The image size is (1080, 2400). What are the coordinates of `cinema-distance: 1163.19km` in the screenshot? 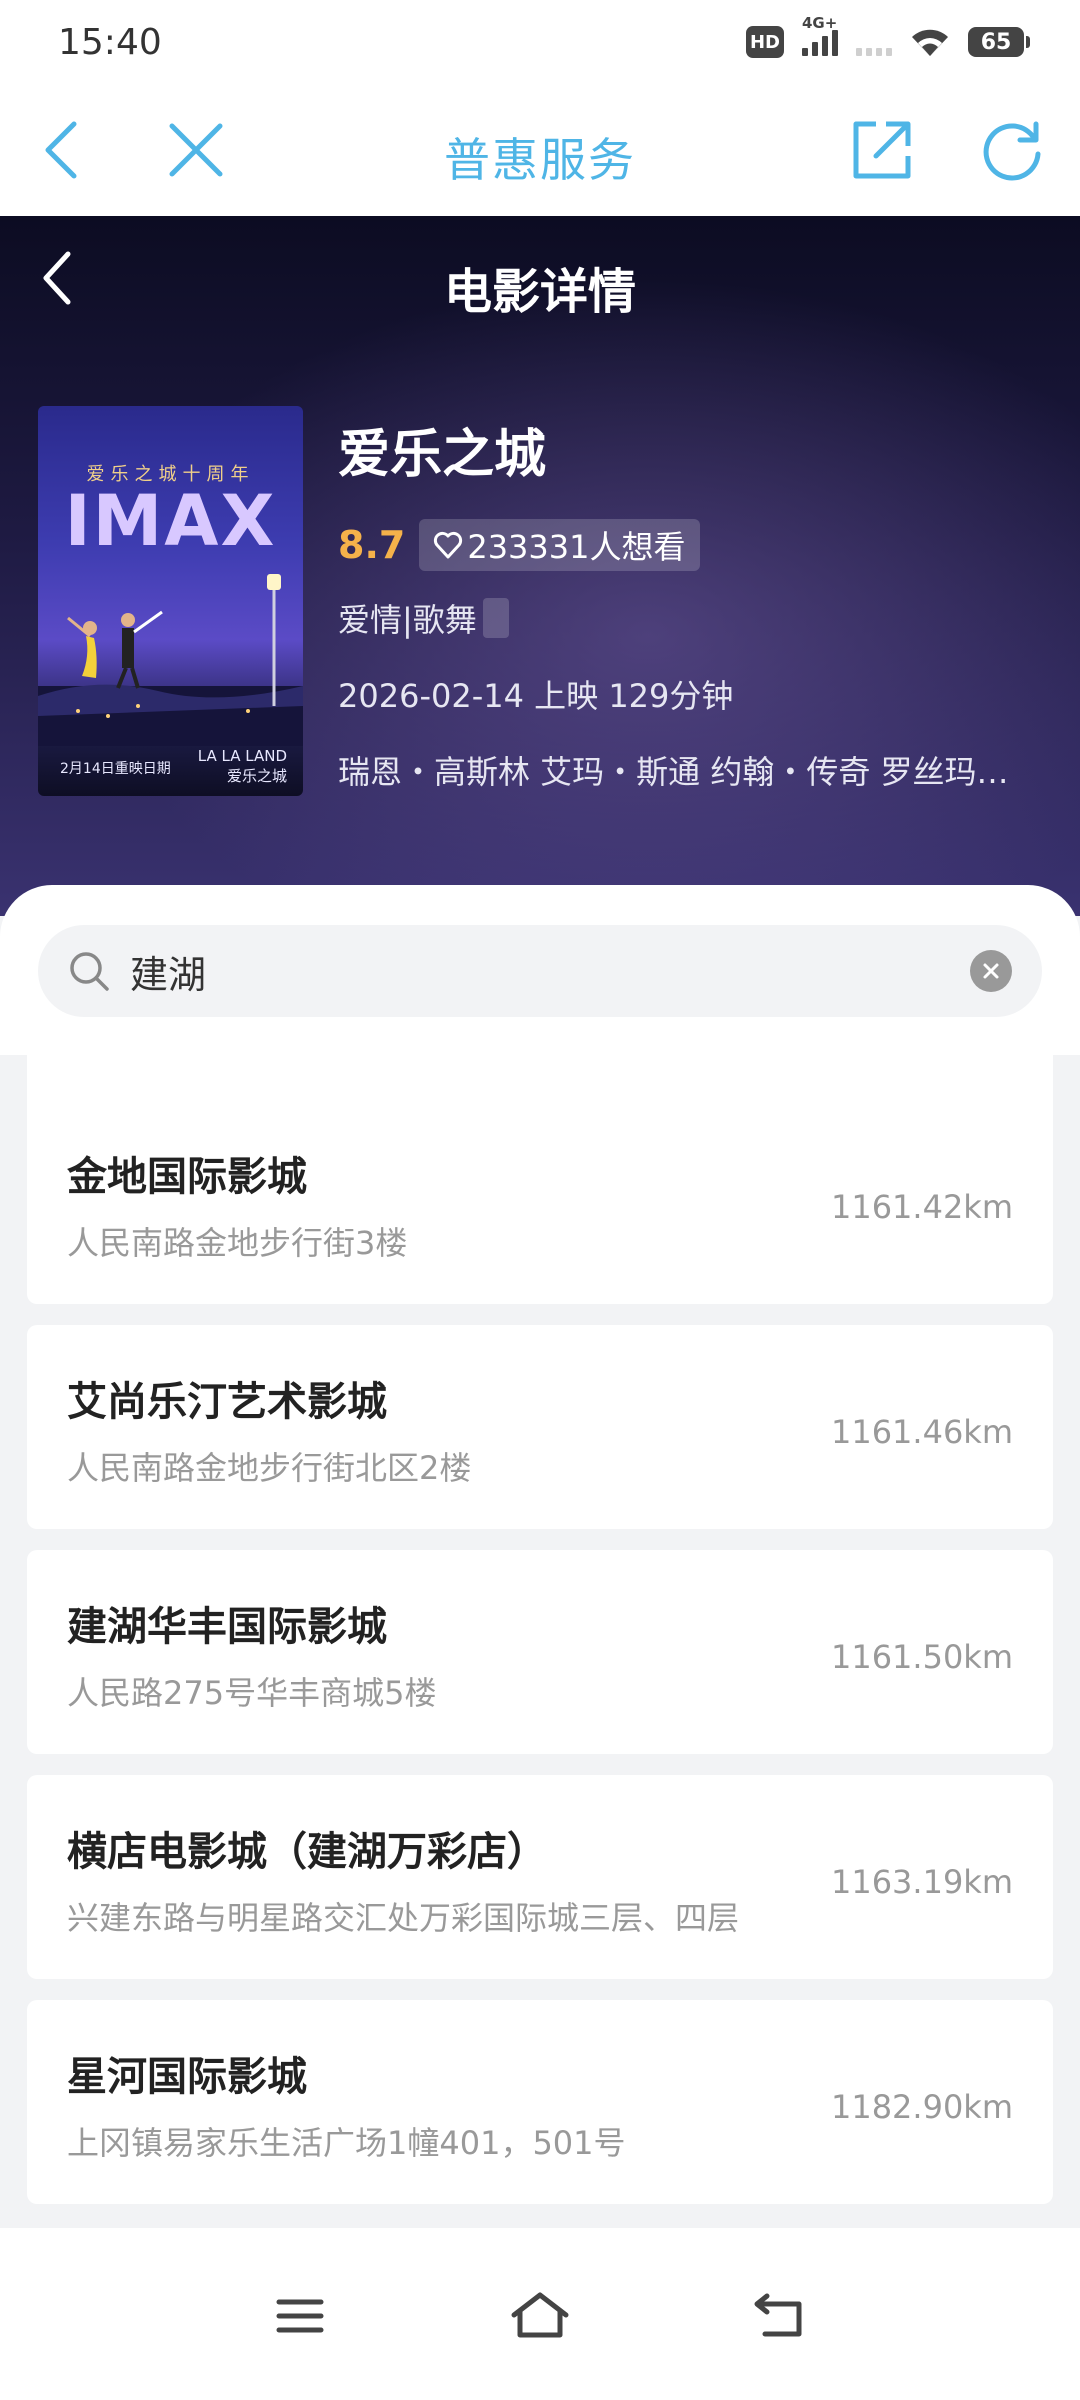 It's located at (921, 1882).